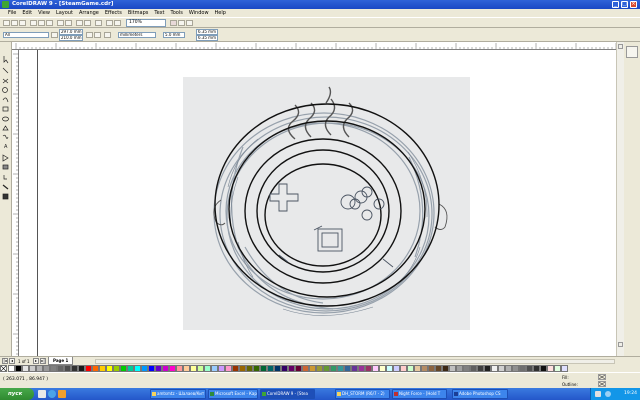 This screenshot has height=400, width=640. What do you see at coordinates (620, 199) in the screenshot?
I see `vertical-scrollbar` at bounding box center [620, 199].